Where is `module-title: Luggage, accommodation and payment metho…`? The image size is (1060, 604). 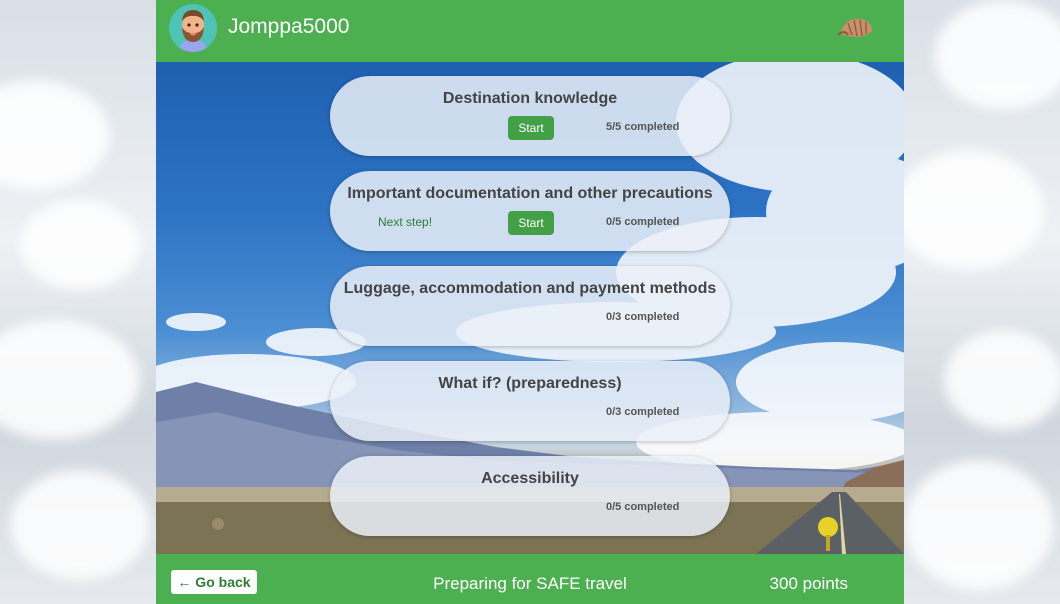
module-title: Luggage, accommodation and payment metho… is located at coordinates (530, 288).